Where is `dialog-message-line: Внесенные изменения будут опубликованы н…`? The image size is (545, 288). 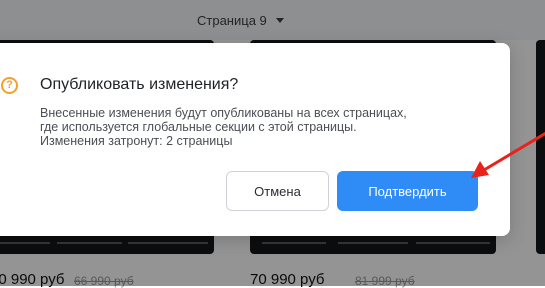 dialog-message-line: Внесенные изменения будут опубликованы н… is located at coordinates (223, 113).